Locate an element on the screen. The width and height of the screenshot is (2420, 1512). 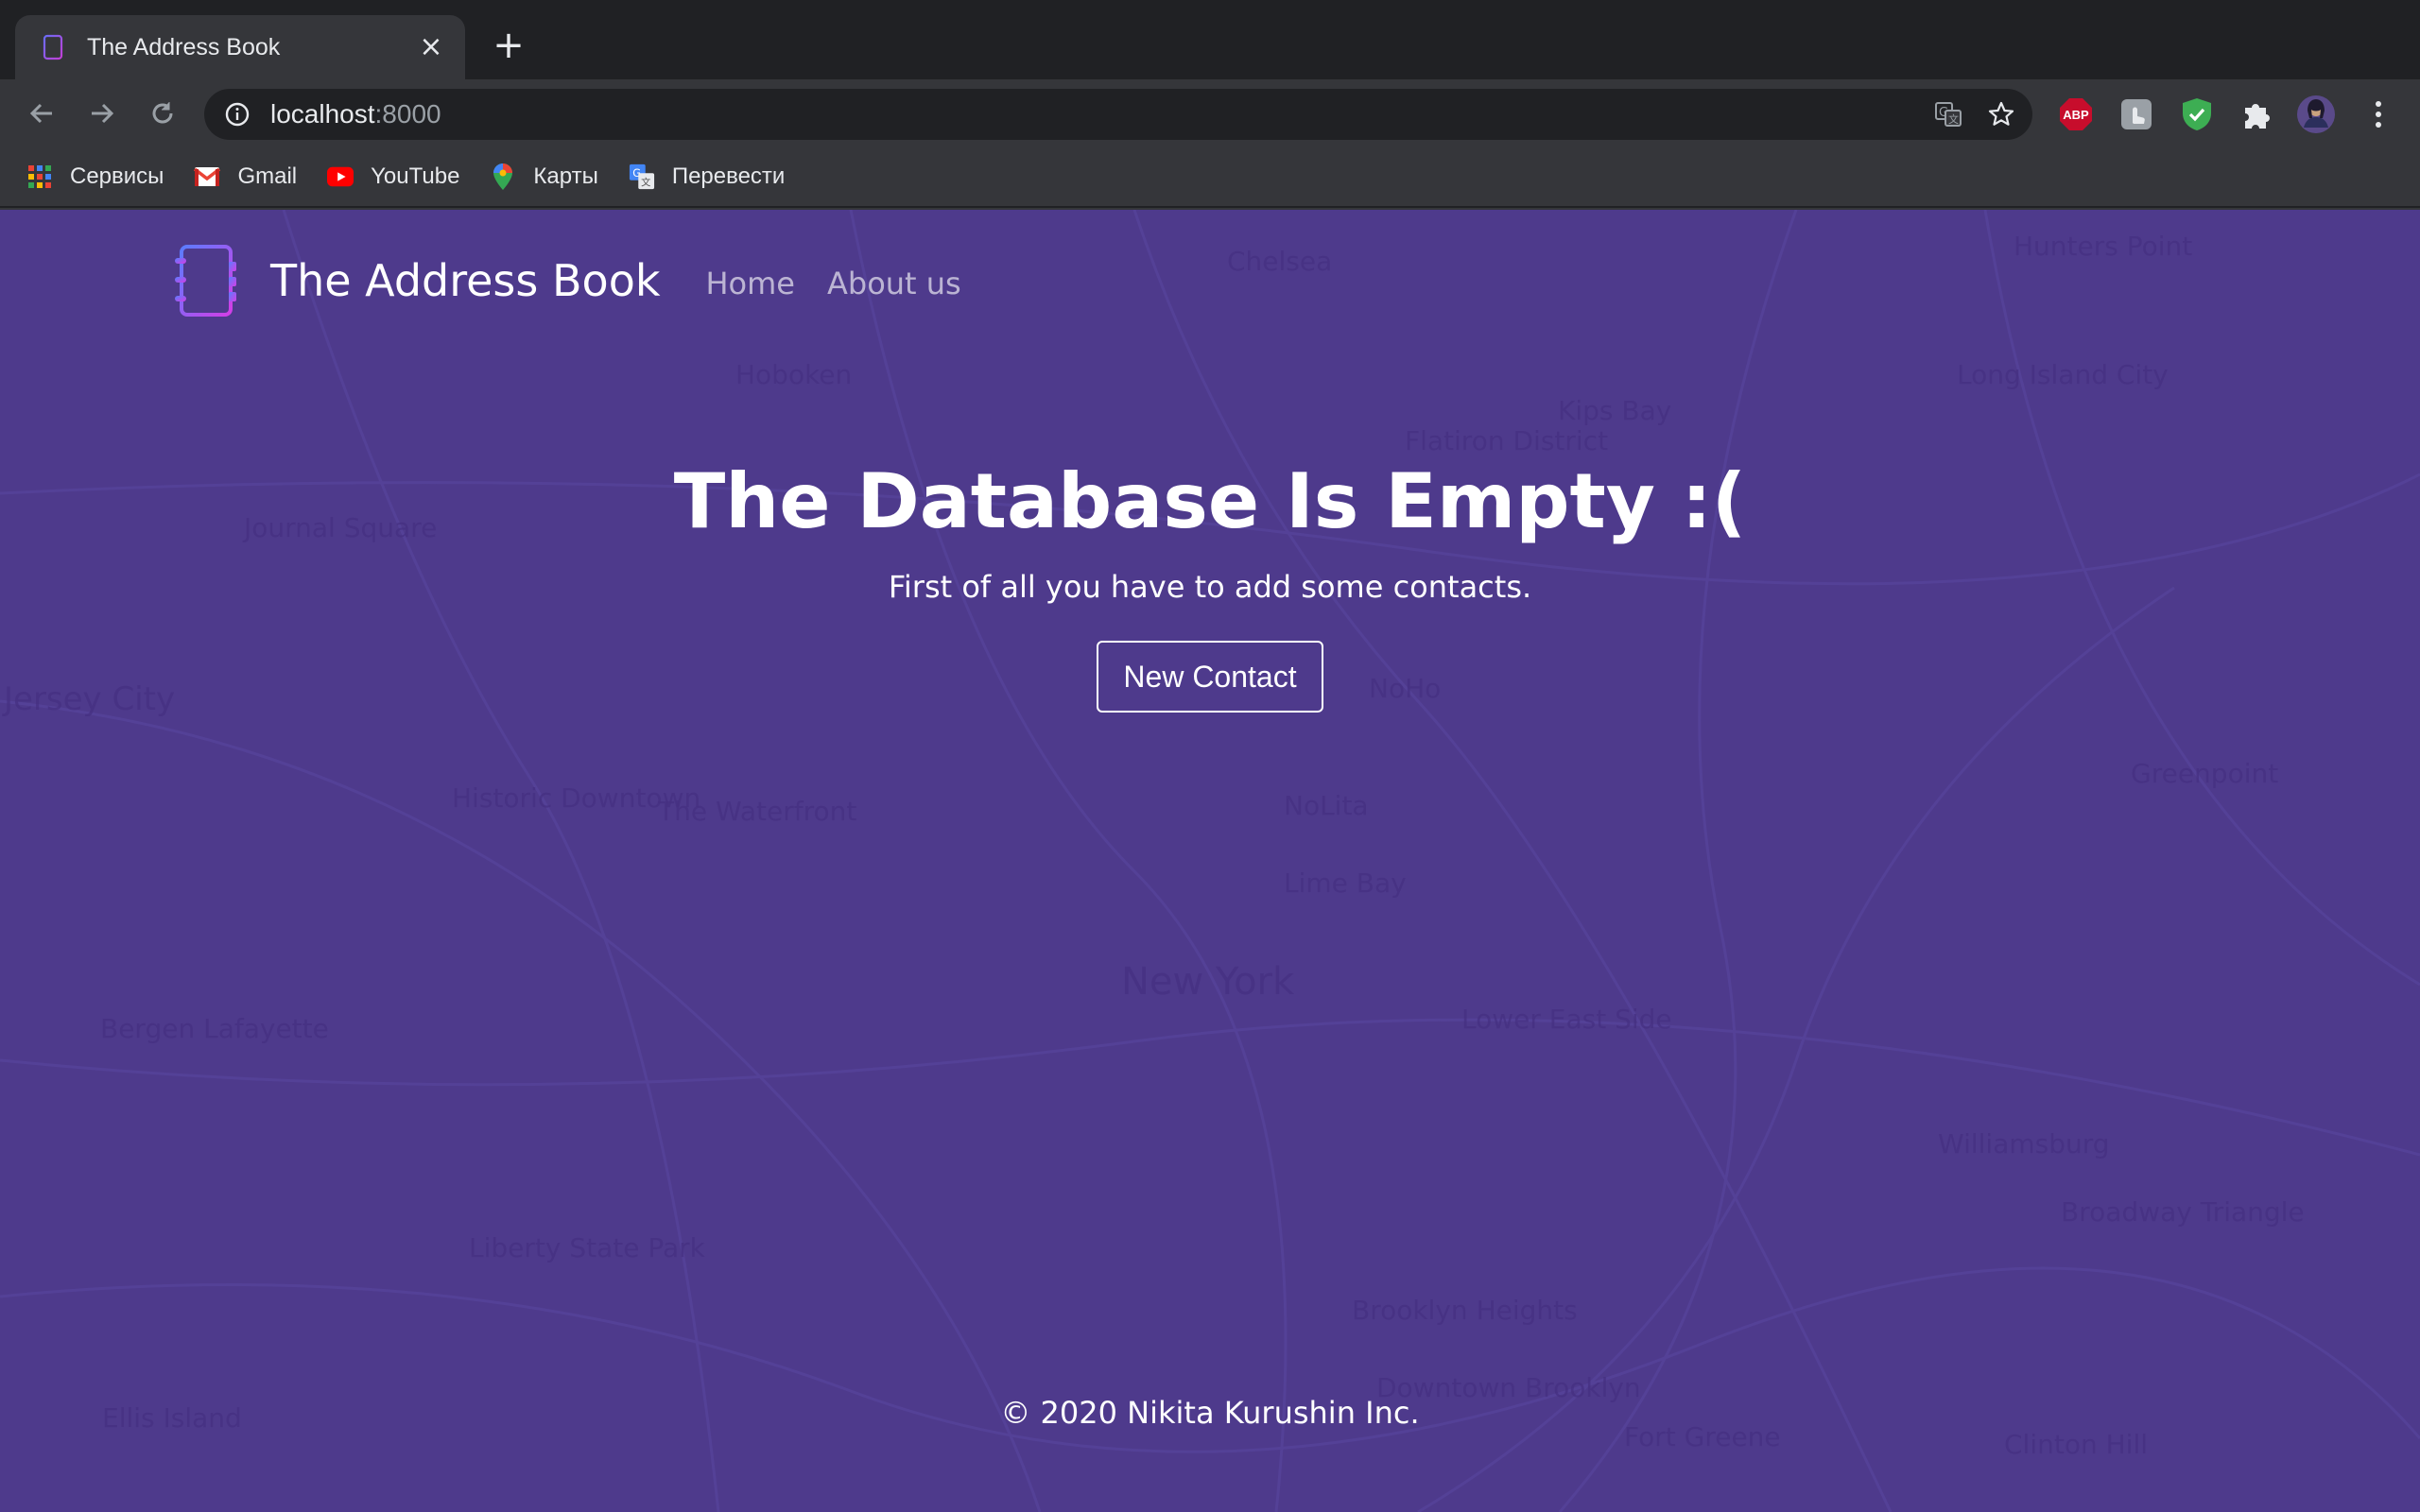
map-label: The Waterfront is located at coordinates (757, 811).